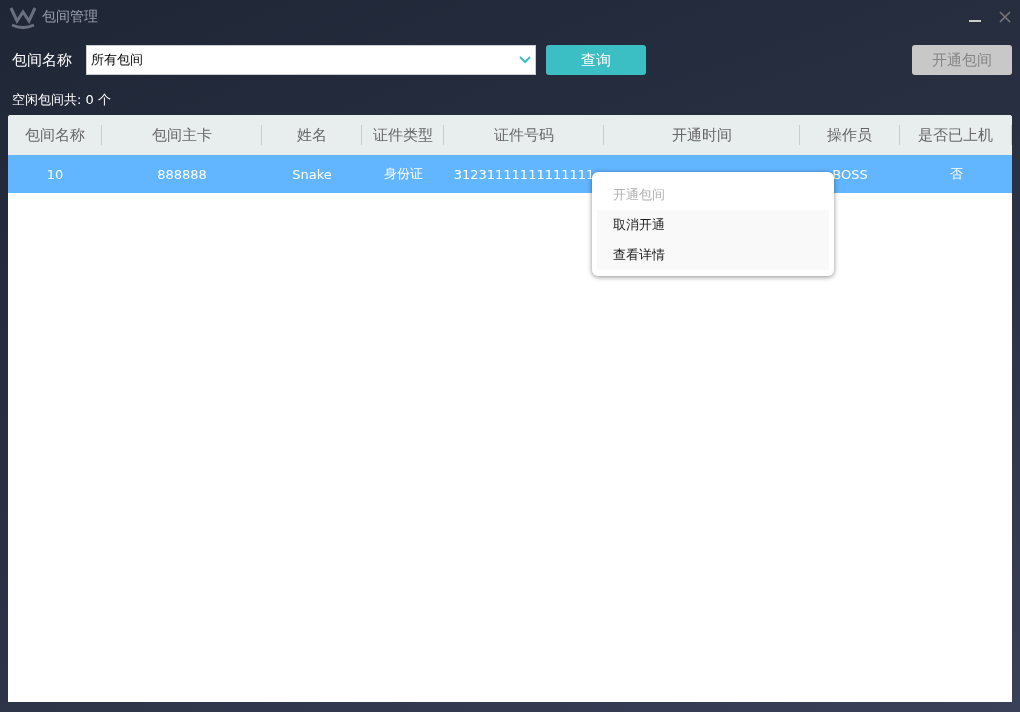 Image resolution: width=1020 pixels, height=712 pixels. Describe the element at coordinates (956, 135) in the screenshot. I see `column-header: 是否已上机` at that location.